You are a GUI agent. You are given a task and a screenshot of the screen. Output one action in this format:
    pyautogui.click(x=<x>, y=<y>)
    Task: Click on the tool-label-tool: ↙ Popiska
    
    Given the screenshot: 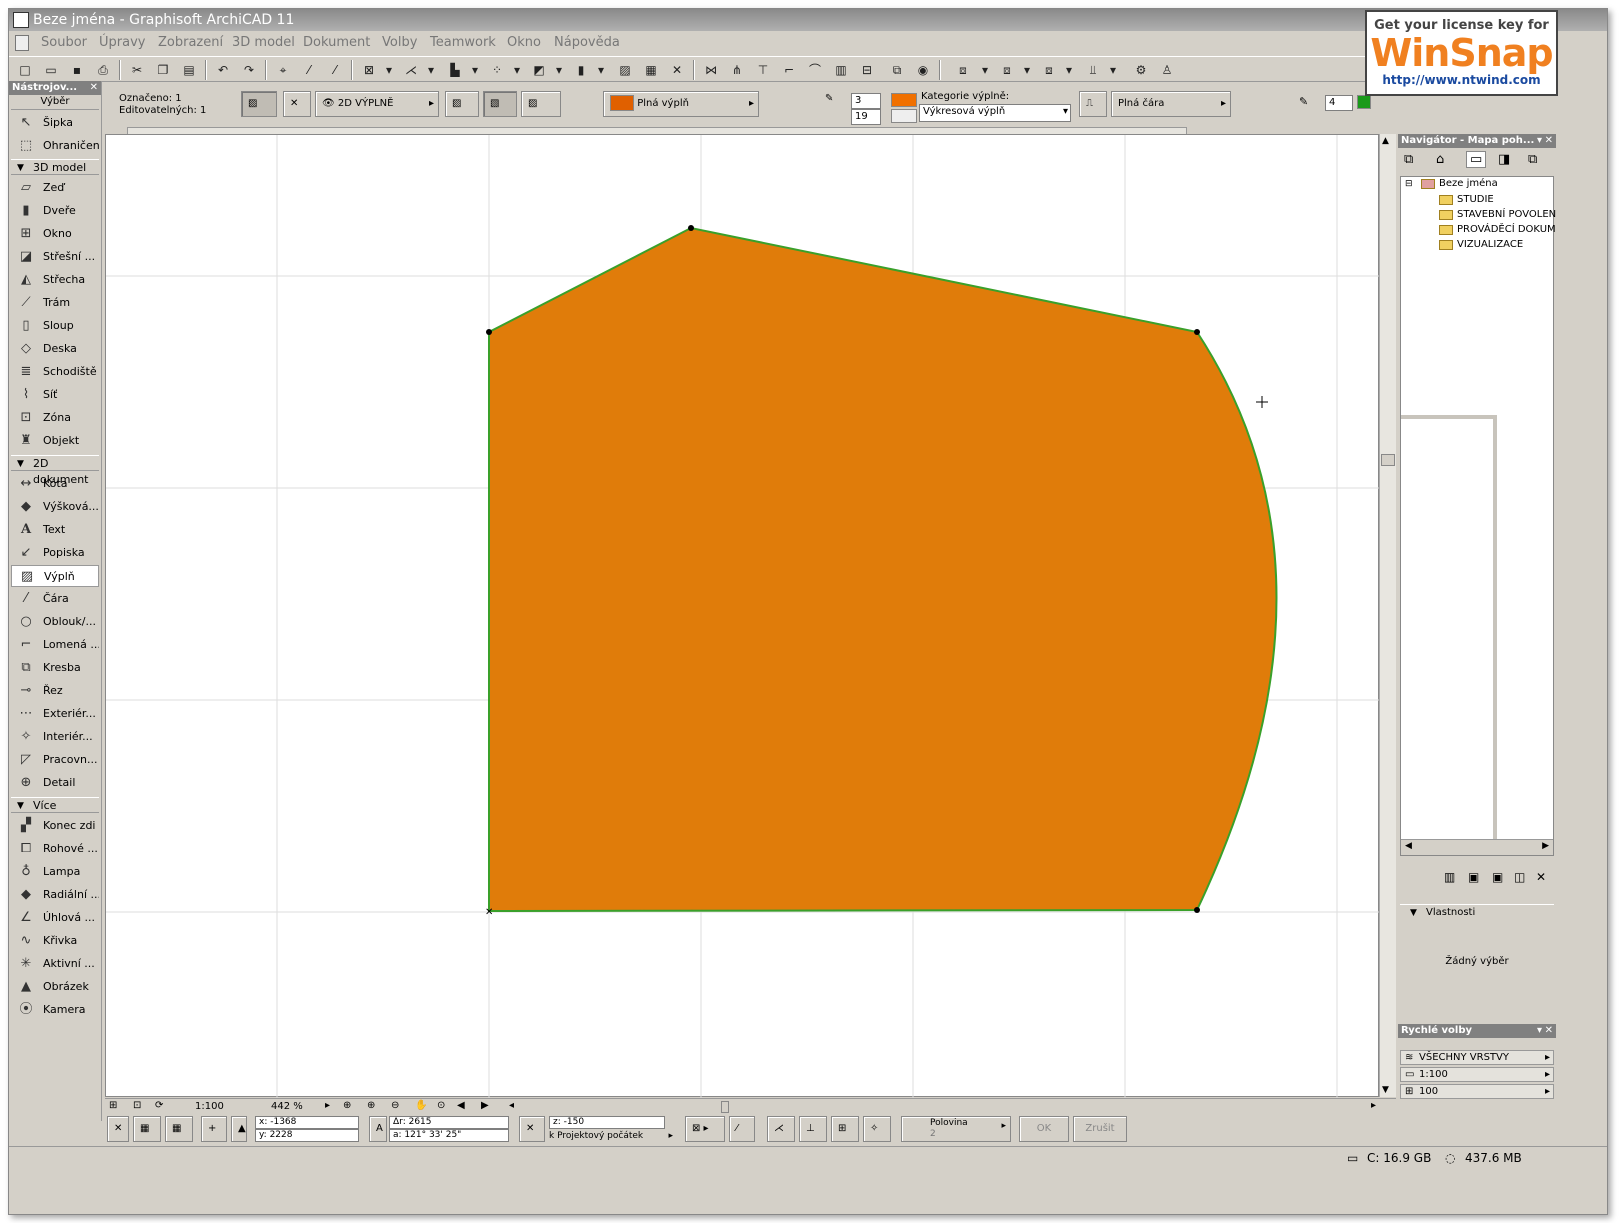 What is the action you would take?
    pyautogui.click(x=55, y=553)
    